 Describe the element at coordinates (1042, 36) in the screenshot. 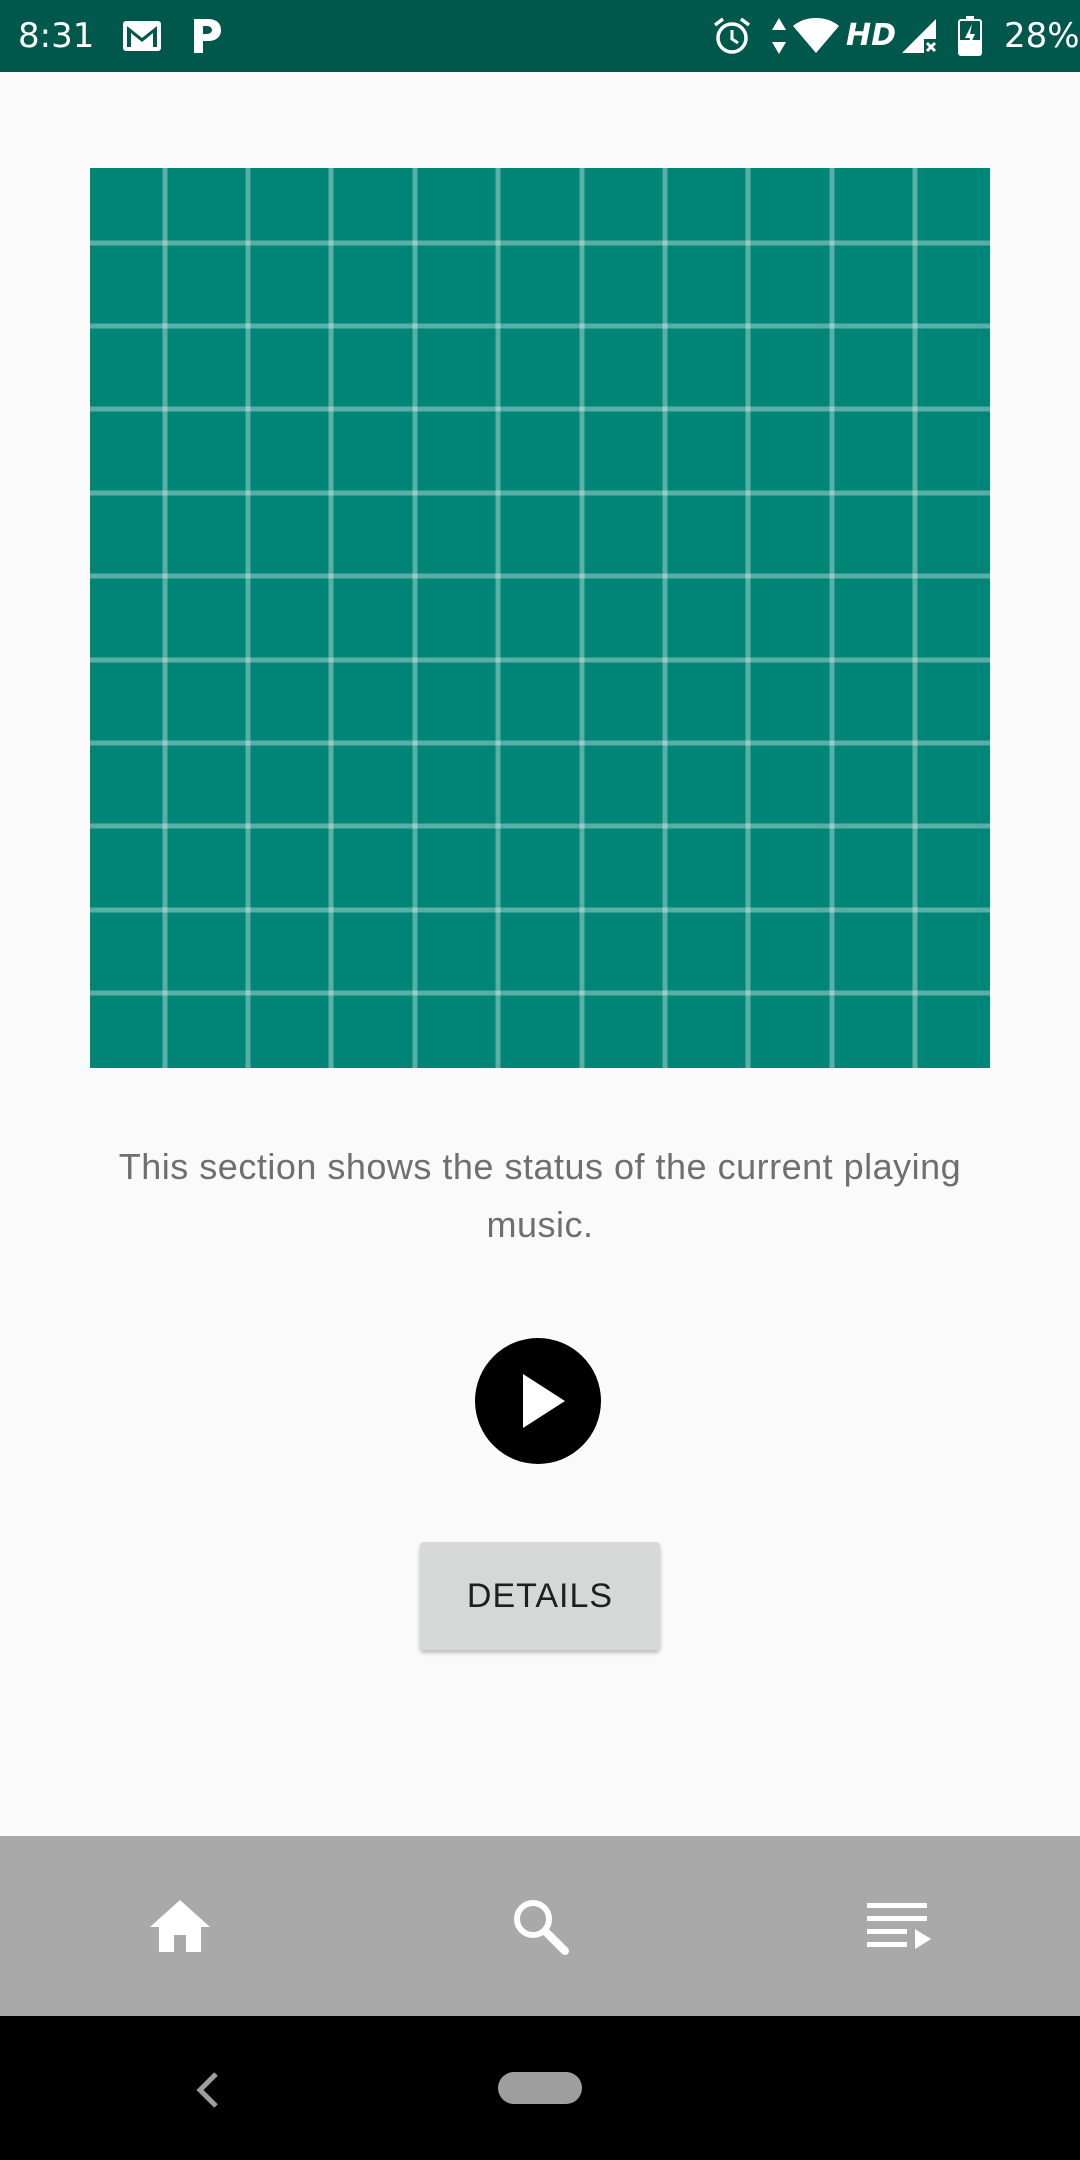

I see `battery-percentage: 28%` at that location.